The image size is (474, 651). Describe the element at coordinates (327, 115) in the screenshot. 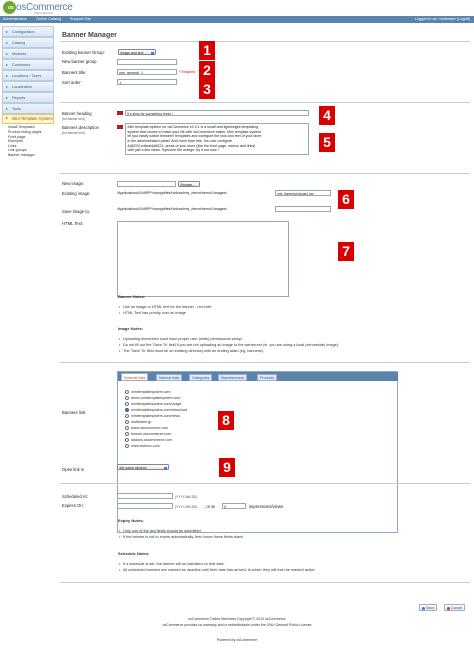

I see `marker-4: 4` at that location.